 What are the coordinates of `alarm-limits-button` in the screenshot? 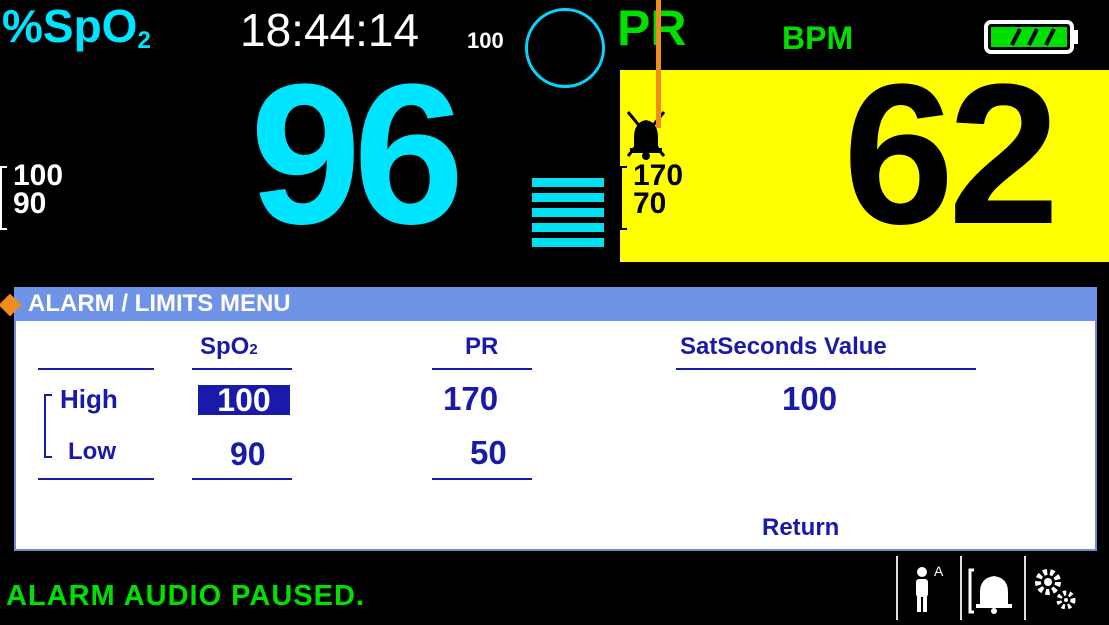 It's located at (992, 588).